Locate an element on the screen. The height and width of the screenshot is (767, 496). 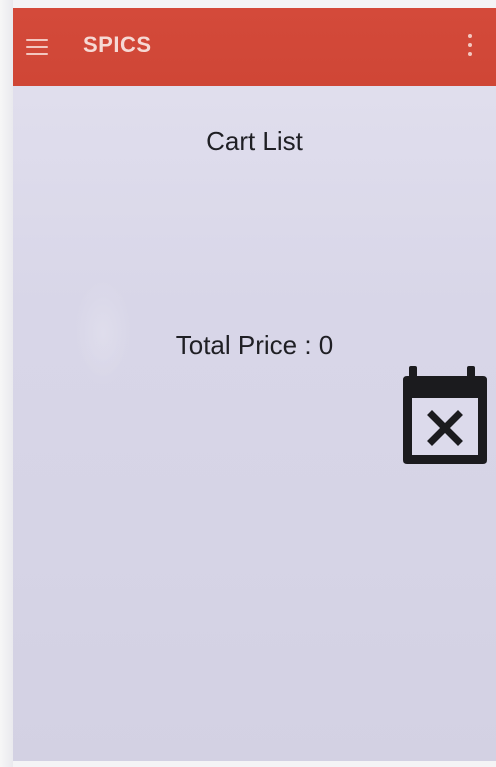
app-title: SPICS is located at coordinates (117, 44).